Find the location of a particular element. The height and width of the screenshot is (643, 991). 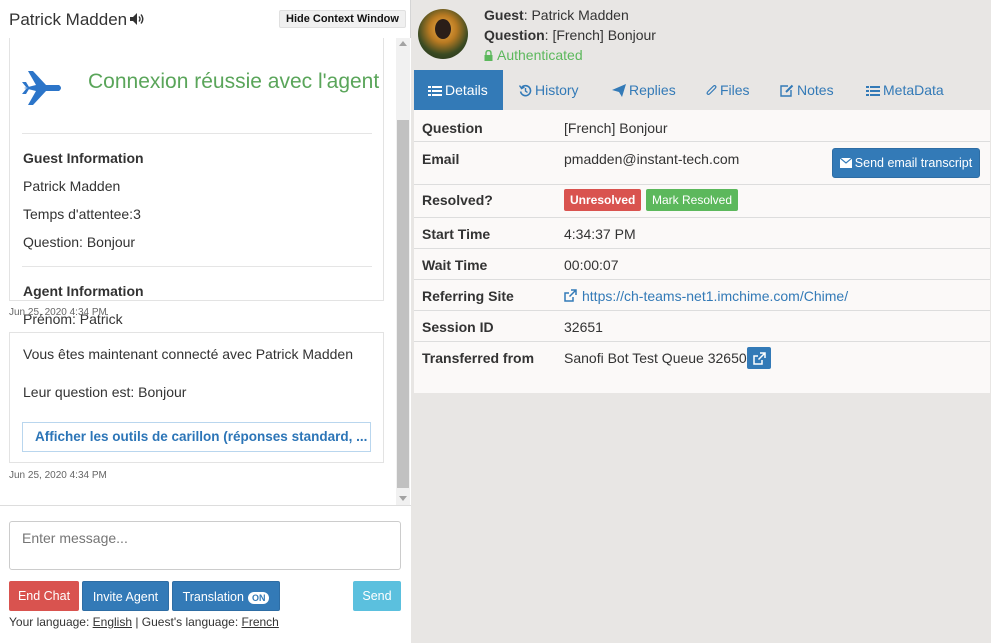

email-value: pmadden@instant-tech.com is located at coordinates (652, 159).